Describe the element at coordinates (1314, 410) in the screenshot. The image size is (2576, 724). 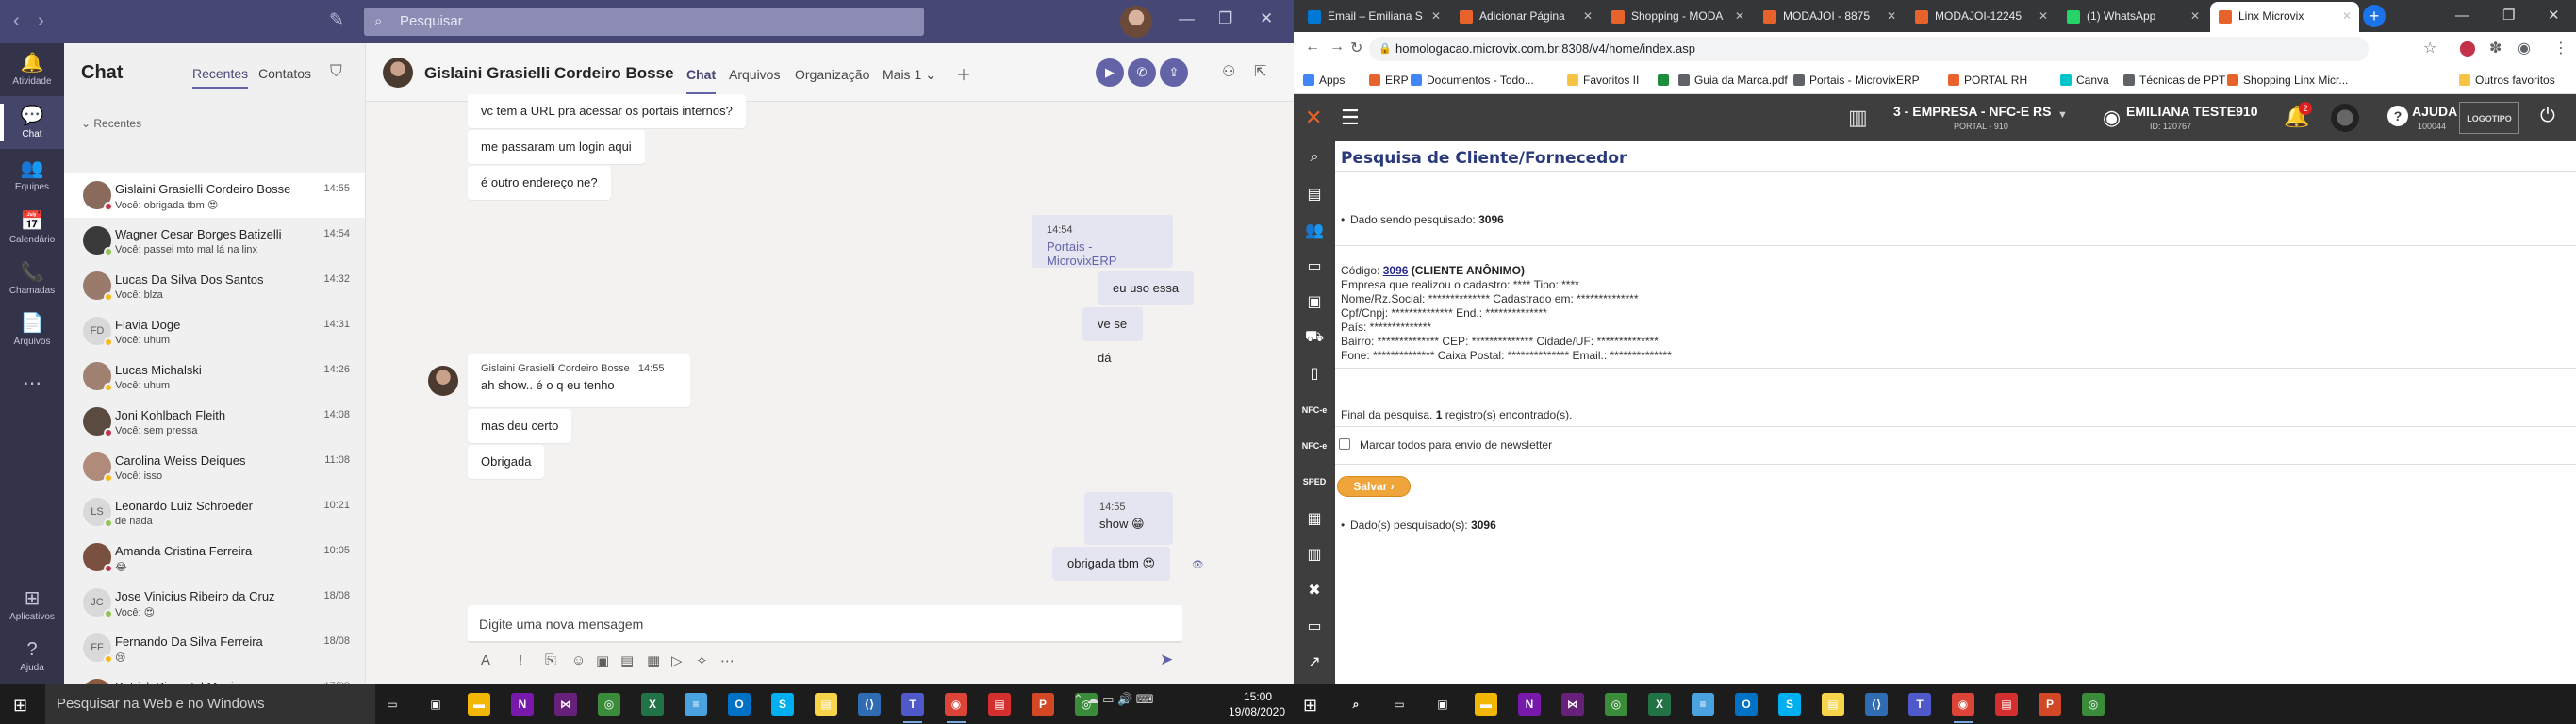
I see `nfce-menu: NFC-e` at that location.